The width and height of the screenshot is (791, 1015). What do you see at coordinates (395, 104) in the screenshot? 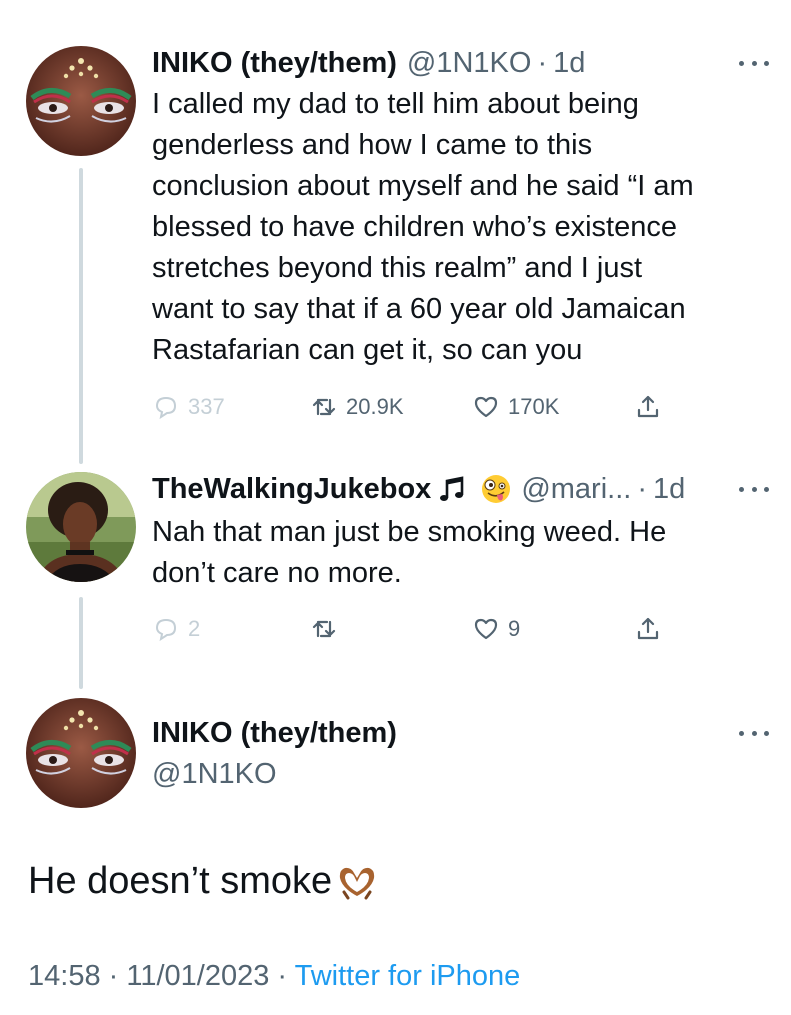
I see `tweet-text-line: I called my dad to tell him about being` at bounding box center [395, 104].